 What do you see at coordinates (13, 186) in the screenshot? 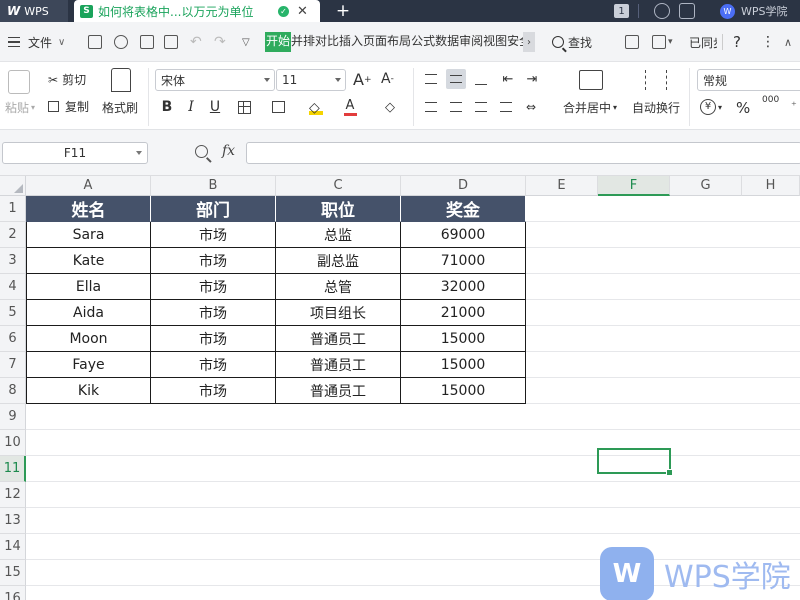
I see `select-all-corner` at bounding box center [13, 186].